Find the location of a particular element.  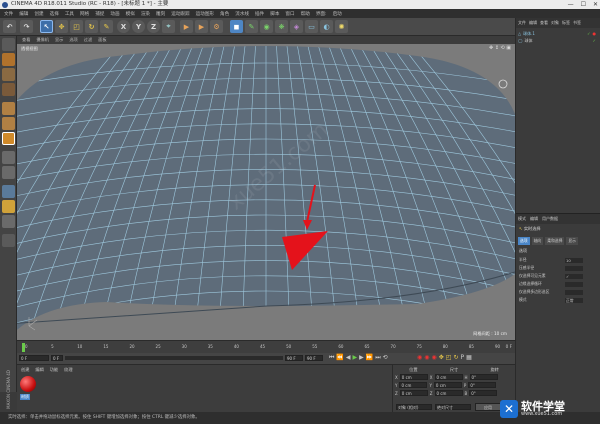

recent-tool-icon: ✎ is located at coordinates (106, 26).